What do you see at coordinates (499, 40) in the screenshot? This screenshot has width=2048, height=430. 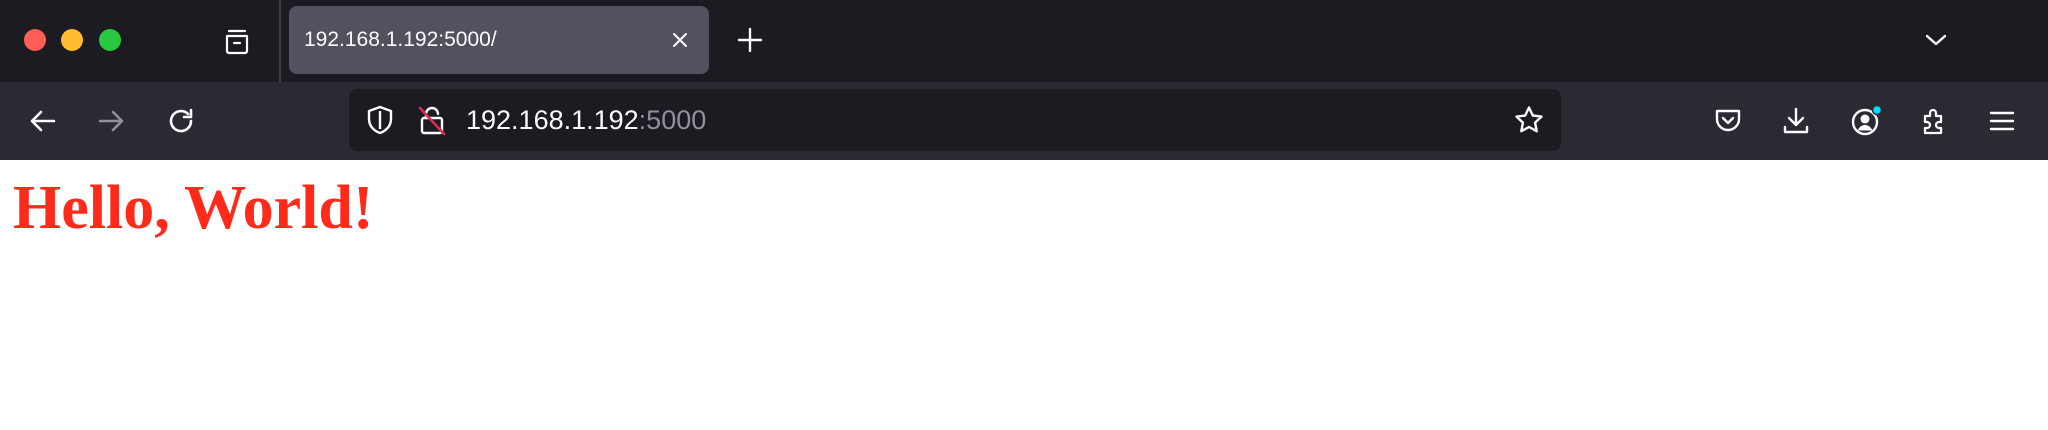 I see `tab-active: 192.168.1.192:5000/` at bounding box center [499, 40].